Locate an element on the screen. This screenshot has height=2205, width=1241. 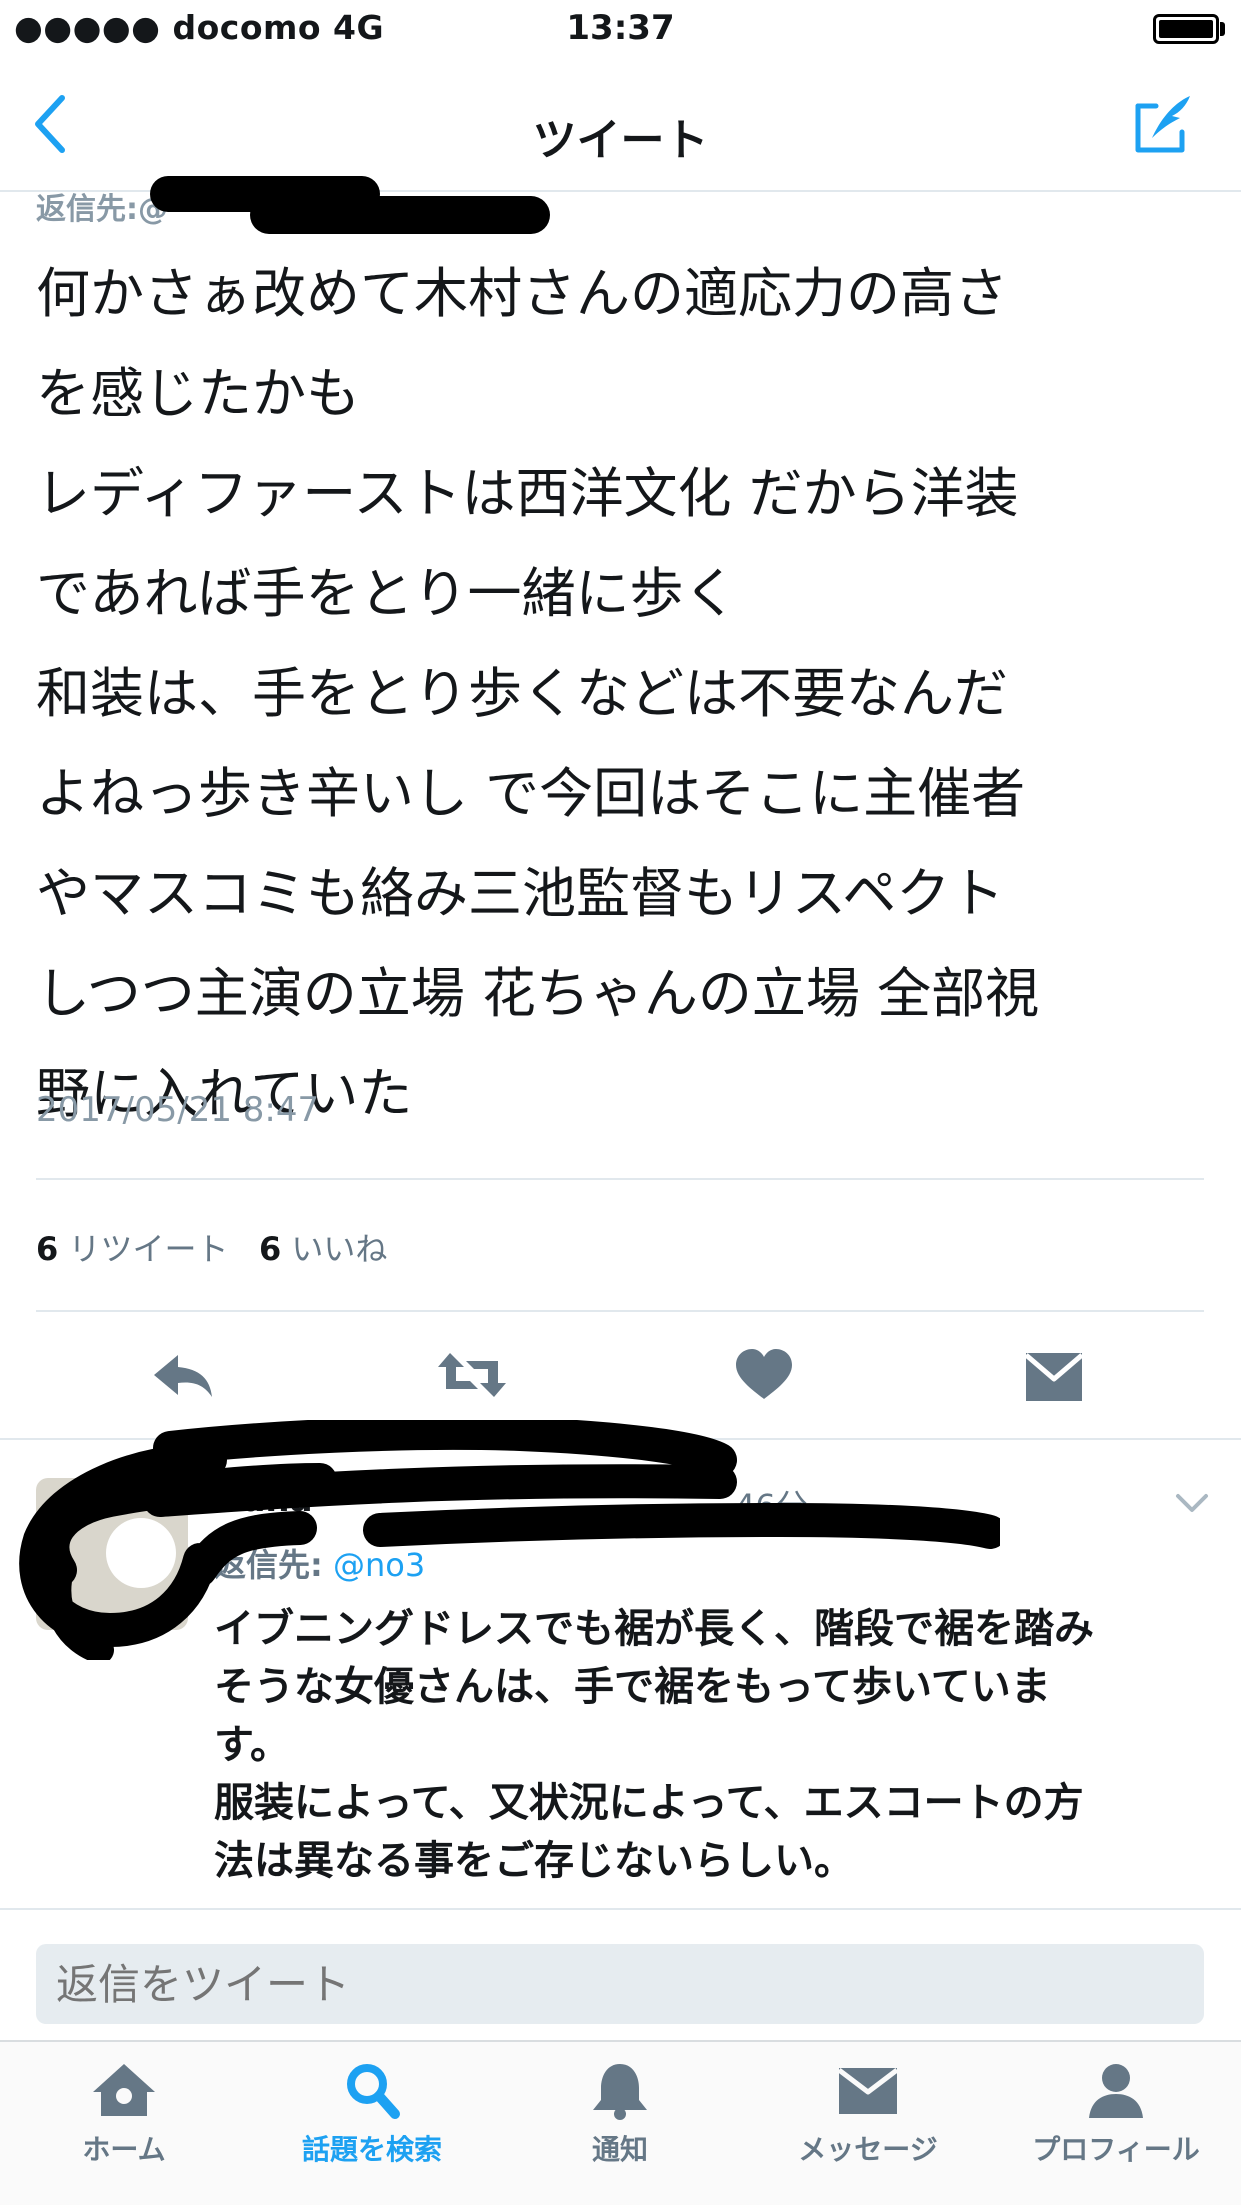
tab-search: 話題を検索 is located at coordinates (372, 2130).